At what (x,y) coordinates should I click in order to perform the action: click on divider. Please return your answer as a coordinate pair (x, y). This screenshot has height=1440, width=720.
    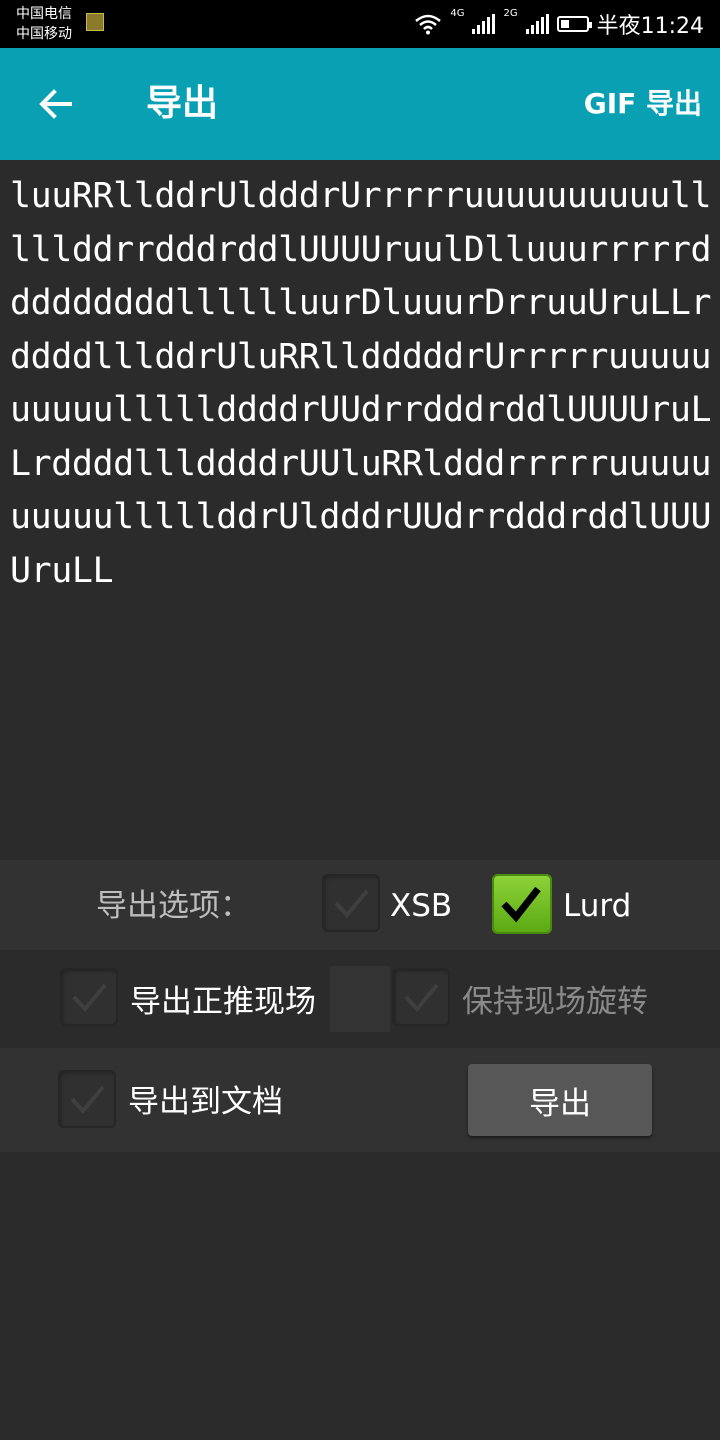
    Looking at the image, I should click on (360, 999).